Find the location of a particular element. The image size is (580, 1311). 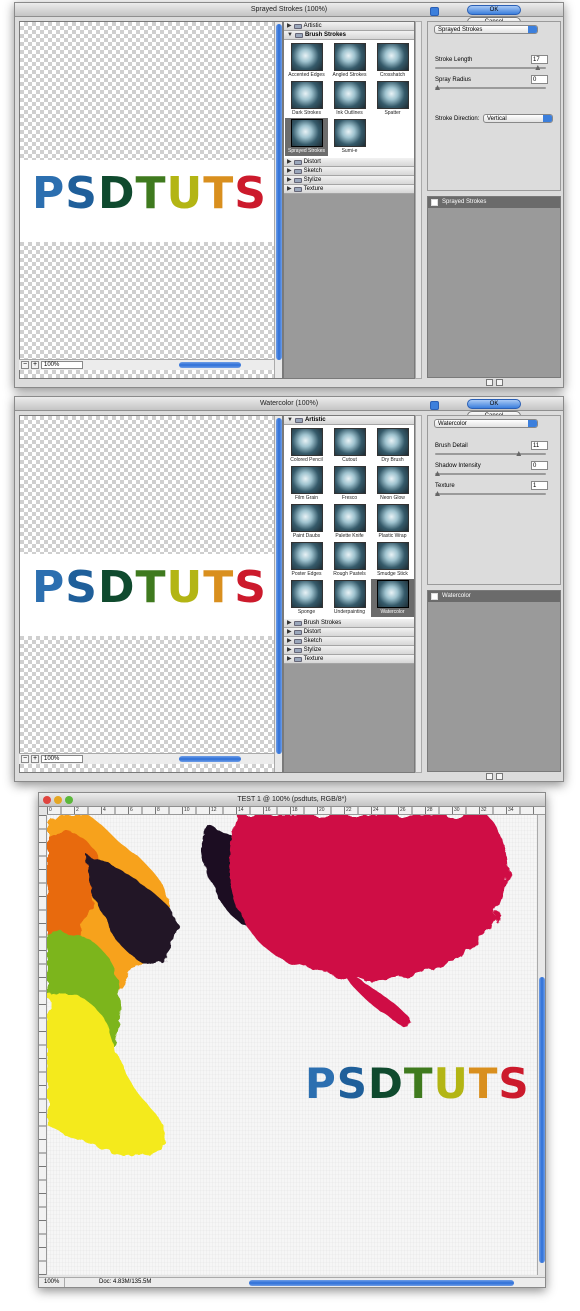

filter-thumbnail: Dark Strokes is located at coordinates (306, 99).